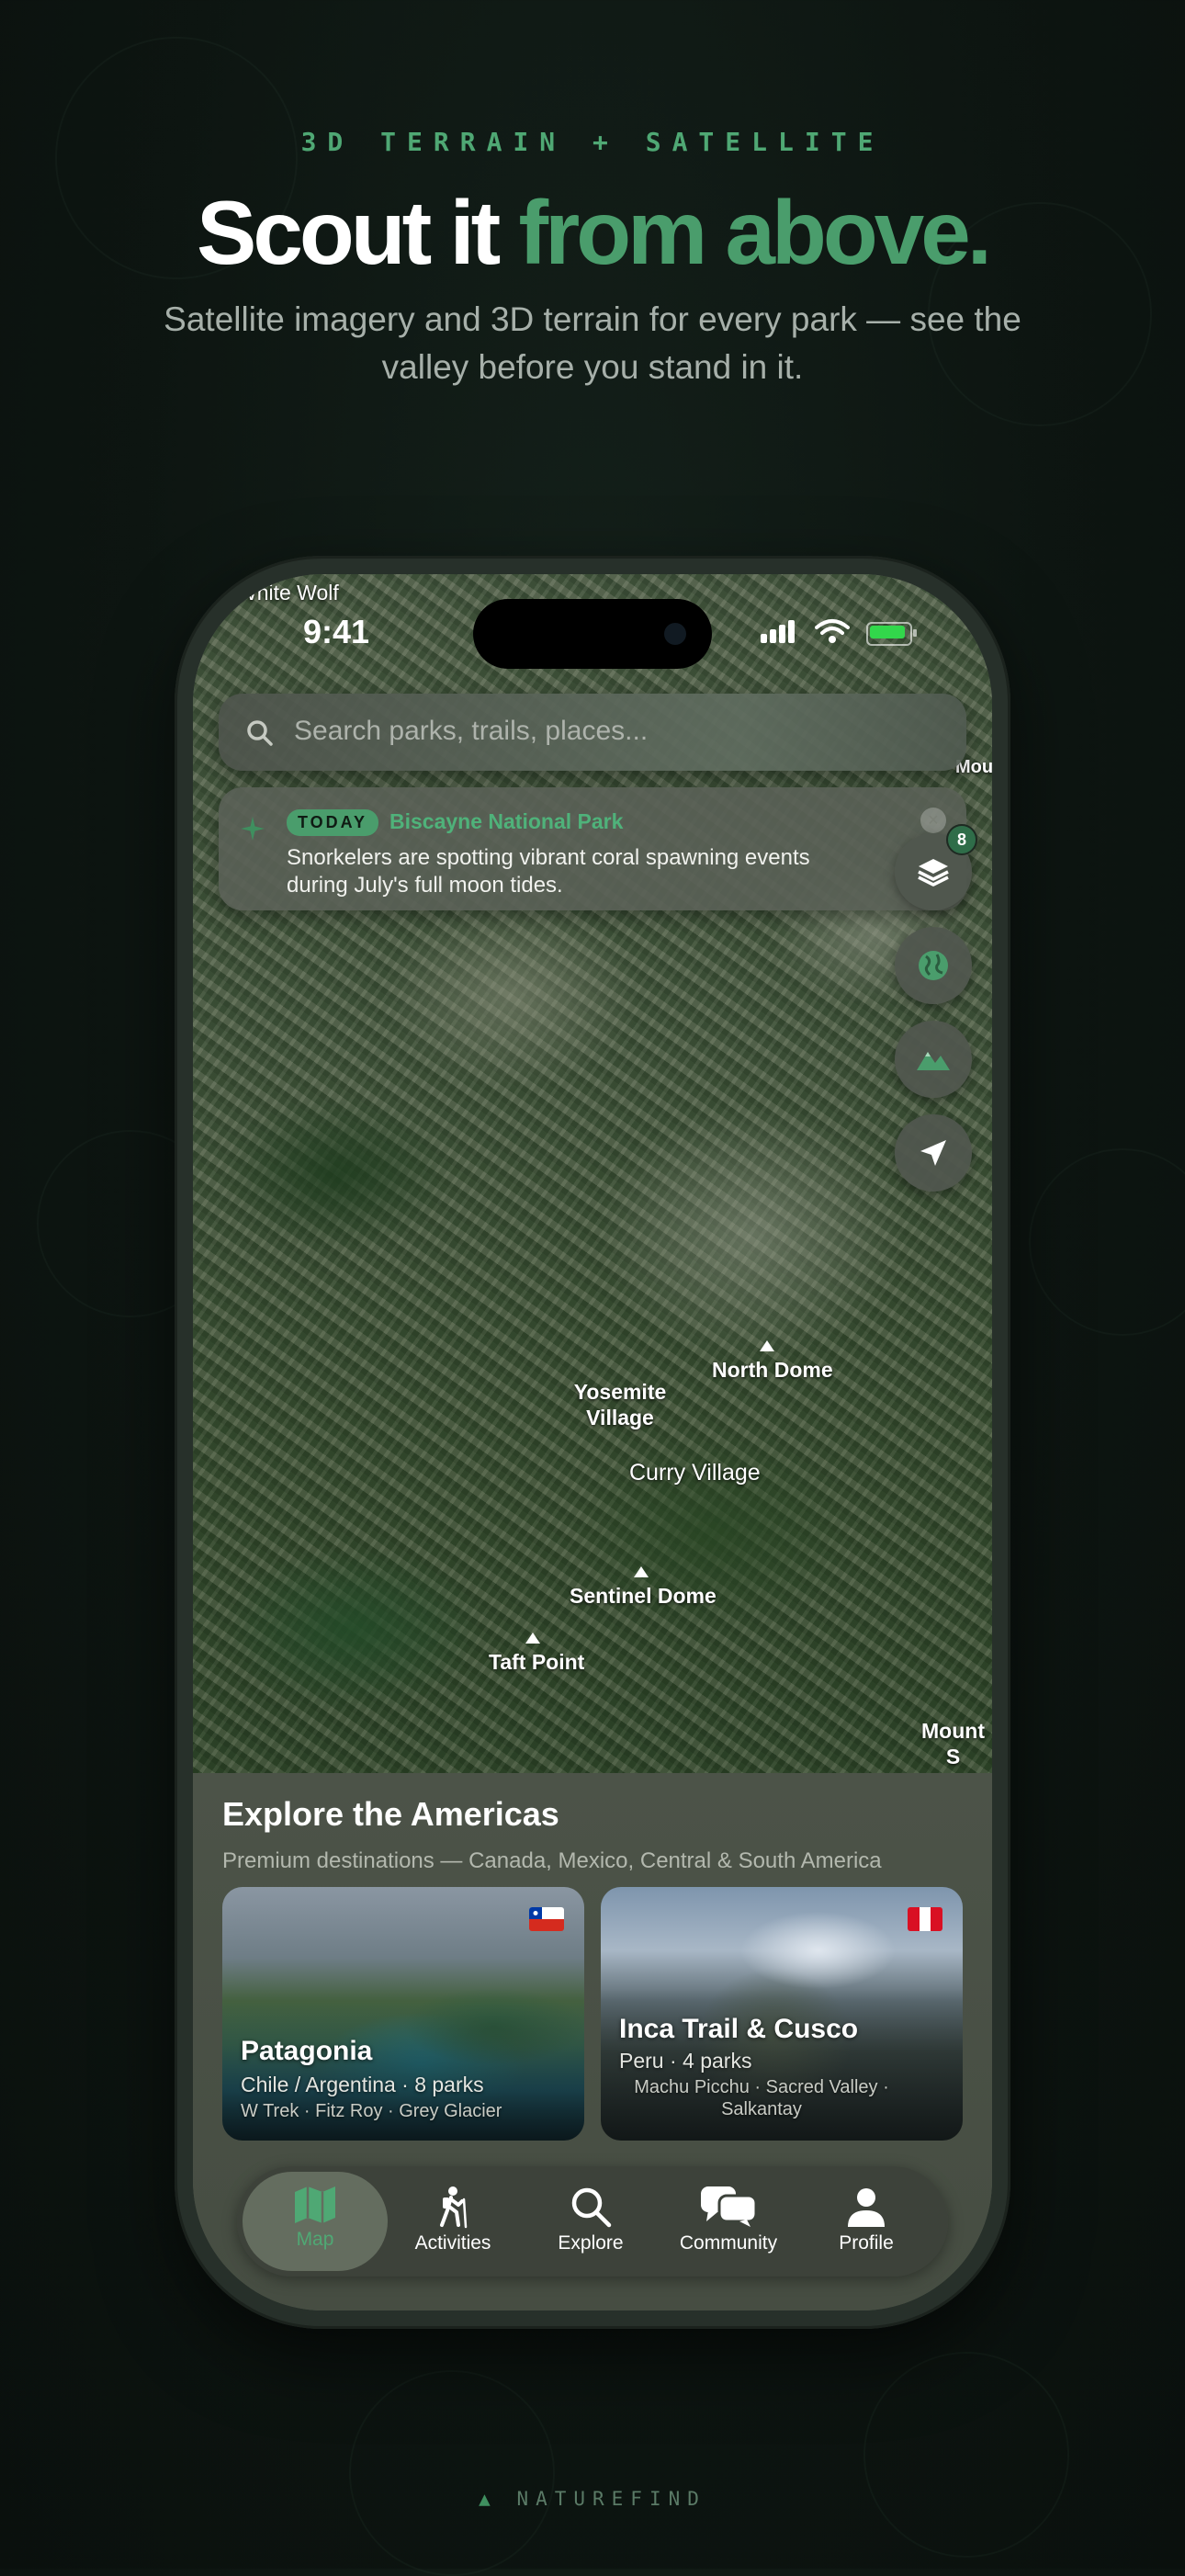  Describe the element at coordinates (357, 232) in the screenshot. I see `headline-part-1: Scout it` at that location.